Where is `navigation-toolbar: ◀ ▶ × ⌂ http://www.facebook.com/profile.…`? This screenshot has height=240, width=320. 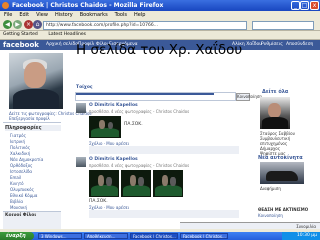 navigation-toolbar: ◀ ▶ × ⌂ http://www.facebook.com/profile.… is located at coordinates (160, 25).